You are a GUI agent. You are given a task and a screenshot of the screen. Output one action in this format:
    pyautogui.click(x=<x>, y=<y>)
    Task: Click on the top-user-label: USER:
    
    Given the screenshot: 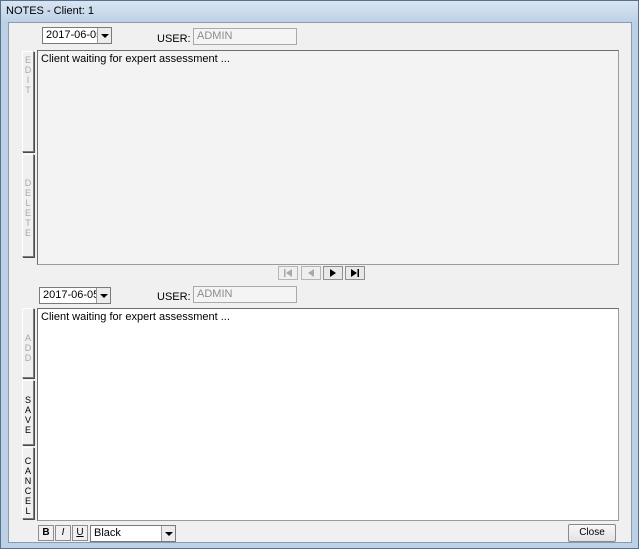 What is the action you would take?
    pyautogui.click(x=174, y=39)
    